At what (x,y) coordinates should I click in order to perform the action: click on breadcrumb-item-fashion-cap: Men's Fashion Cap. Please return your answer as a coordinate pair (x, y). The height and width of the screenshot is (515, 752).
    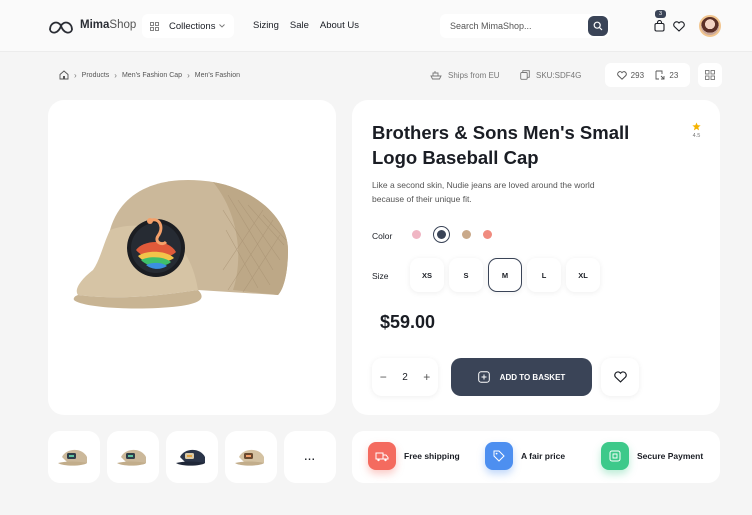
    Looking at the image, I should click on (152, 75).